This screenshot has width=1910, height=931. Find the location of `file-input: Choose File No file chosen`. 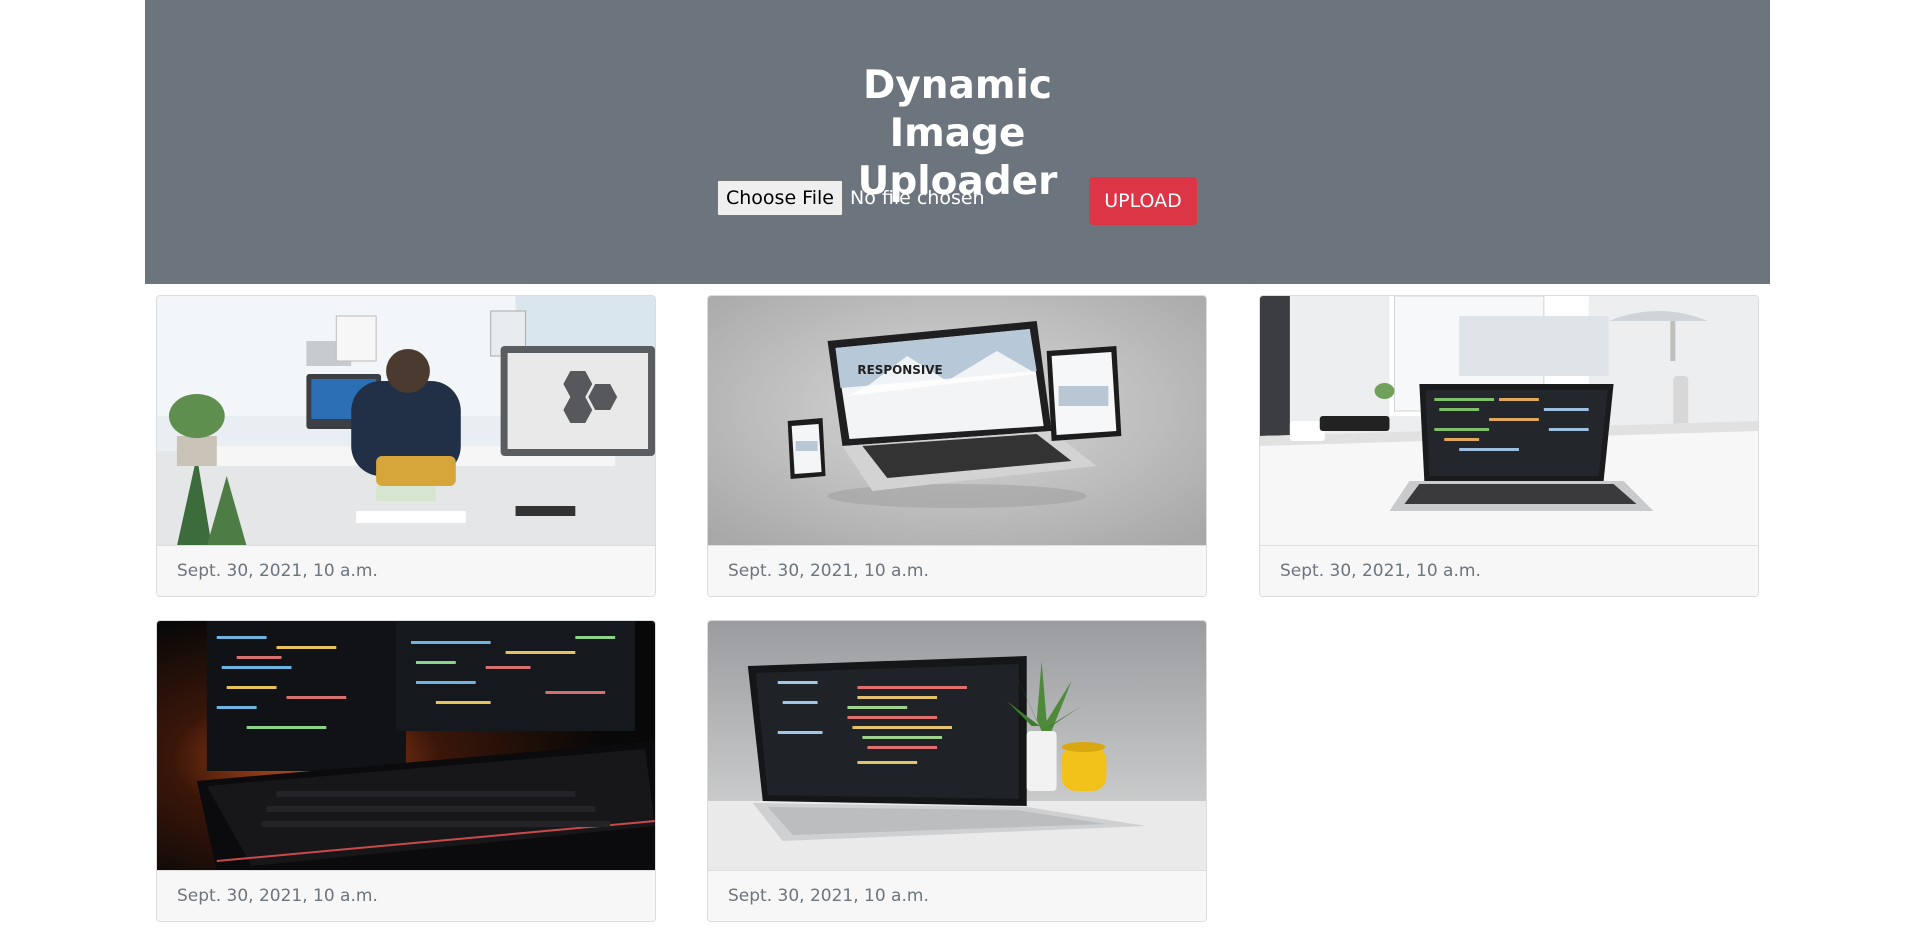

file-input: Choose File No file chosen is located at coordinates (851, 198).